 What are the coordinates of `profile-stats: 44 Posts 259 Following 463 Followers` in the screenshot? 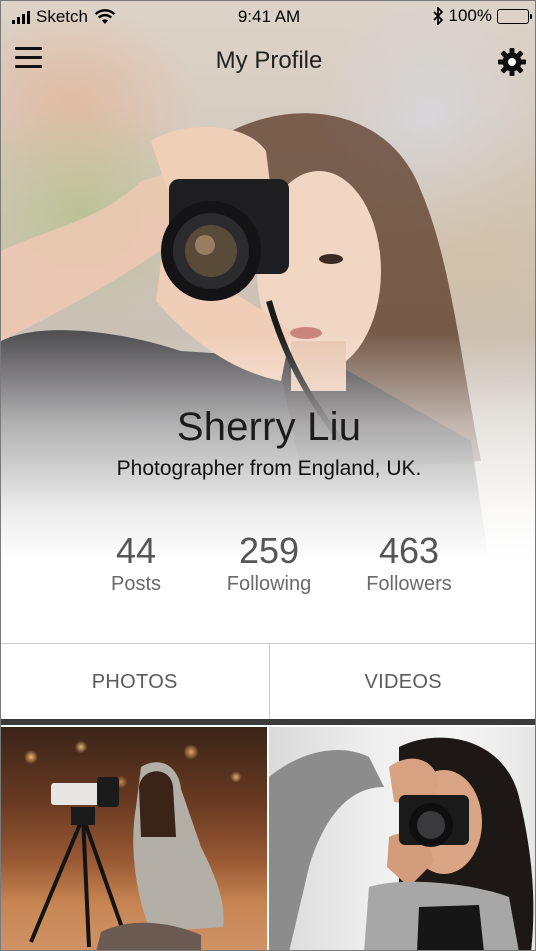 It's located at (268, 566).